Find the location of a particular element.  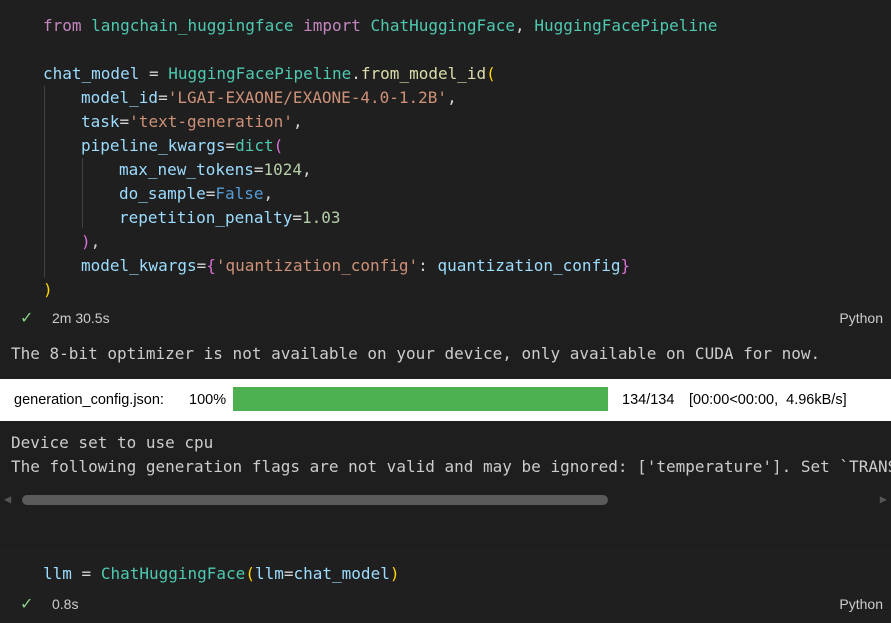

code-token: import is located at coordinates (332, 25).